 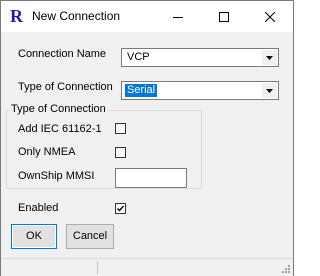 What do you see at coordinates (151, 178) in the screenshot?
I see `ownship-mmsi-input` at bounding box center [151, 178].